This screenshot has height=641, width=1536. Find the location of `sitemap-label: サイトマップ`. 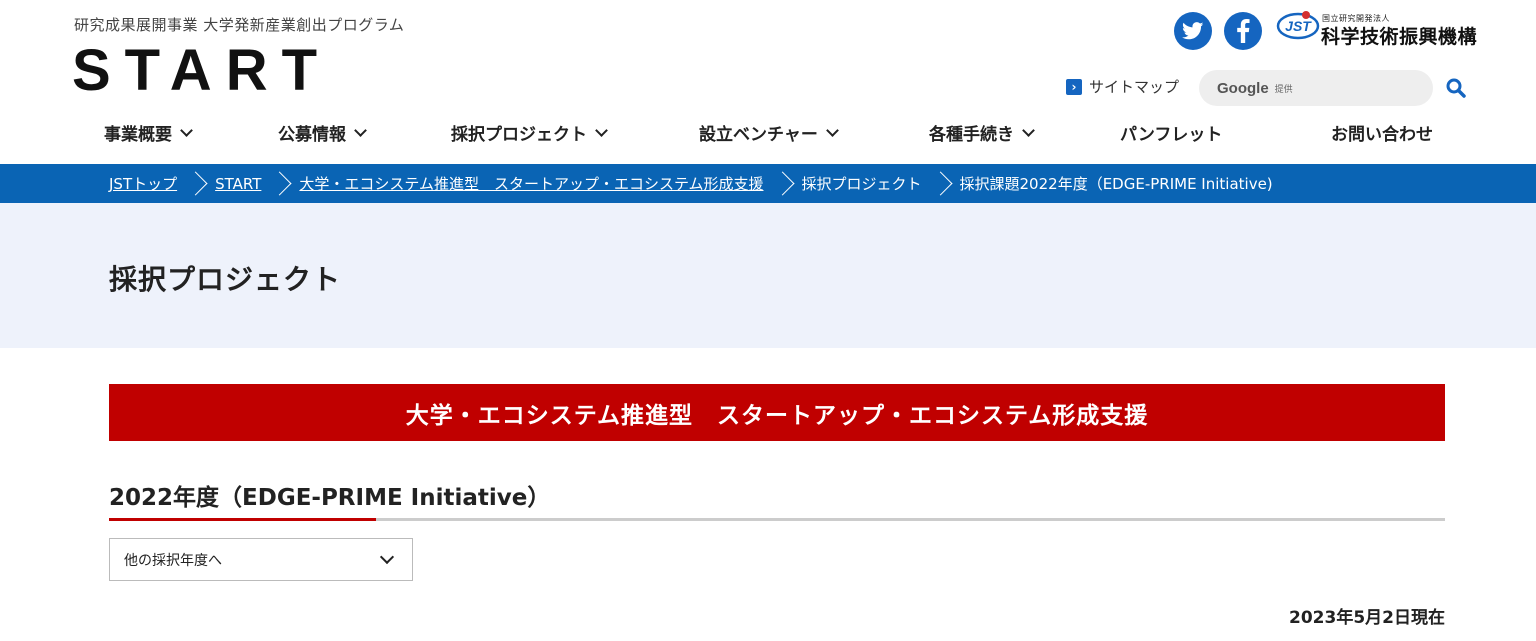

sitemap-label: サイトマップ is located at coordinates (1134, 87).